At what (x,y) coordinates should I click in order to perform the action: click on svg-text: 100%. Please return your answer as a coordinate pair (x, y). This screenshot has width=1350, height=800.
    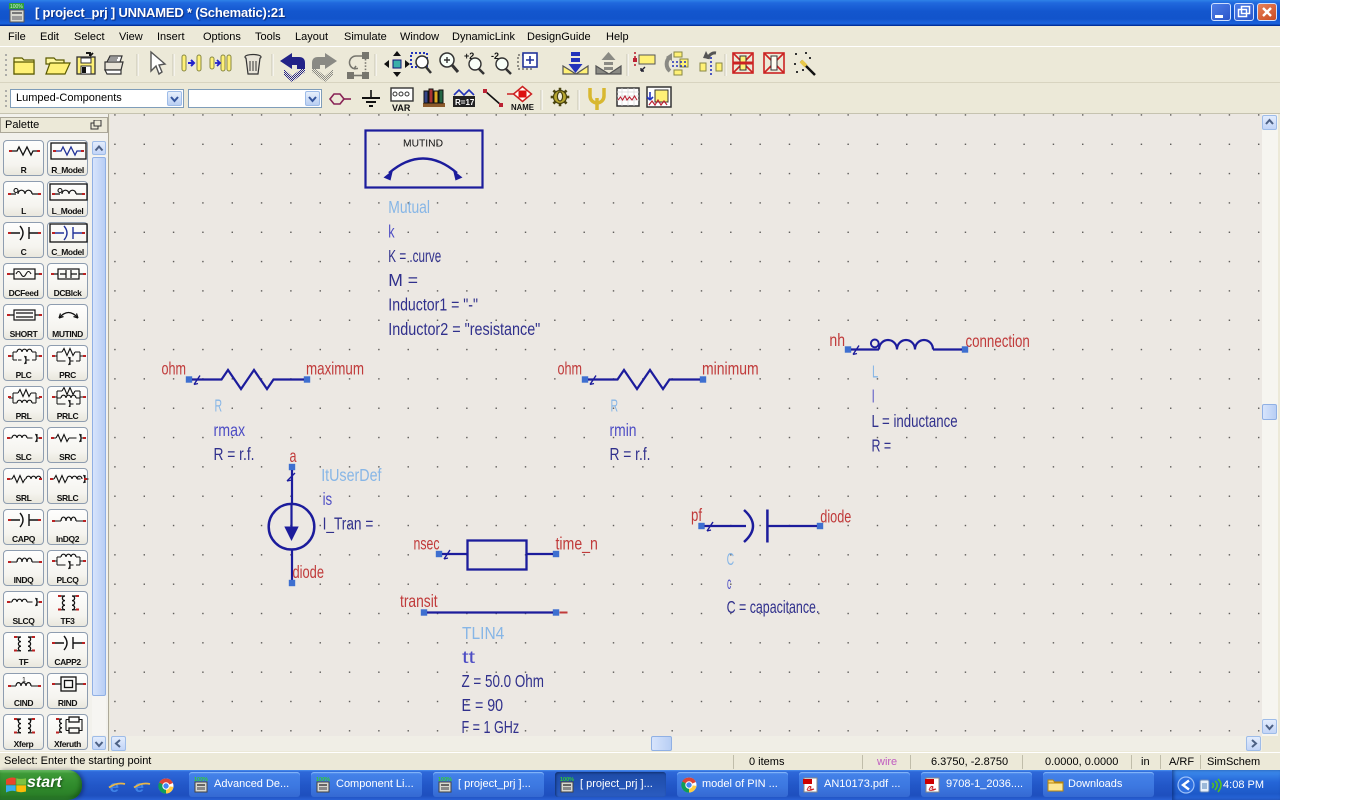
    Looking at the image, I should click on (16, 7).